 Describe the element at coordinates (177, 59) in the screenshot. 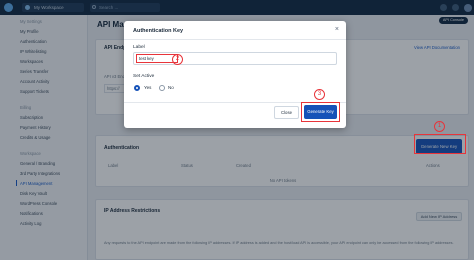

I see `annotation-marker-2: 2` at that location.